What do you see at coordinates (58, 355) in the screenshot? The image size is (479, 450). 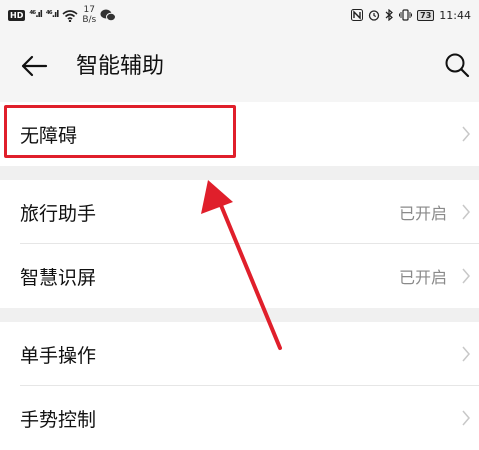 I see `menu-item-label: 单手操作` at bounding box center [58, 355].